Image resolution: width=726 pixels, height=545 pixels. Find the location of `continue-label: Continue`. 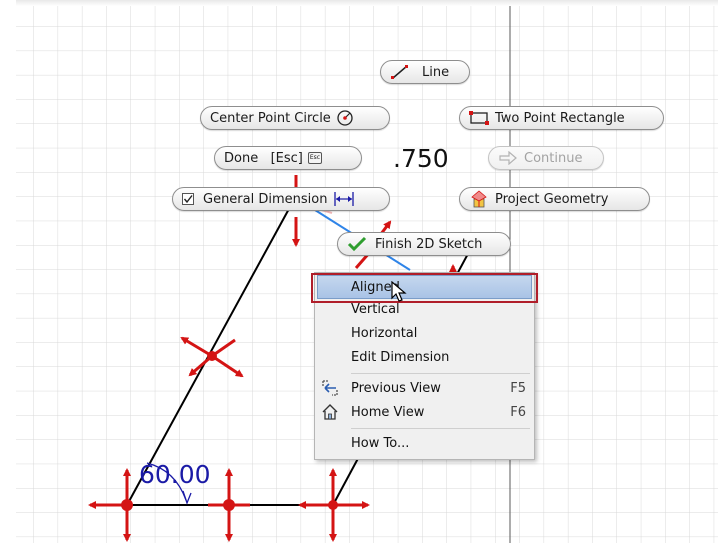

continue-label: Continue is located at coordinates (553, 158).